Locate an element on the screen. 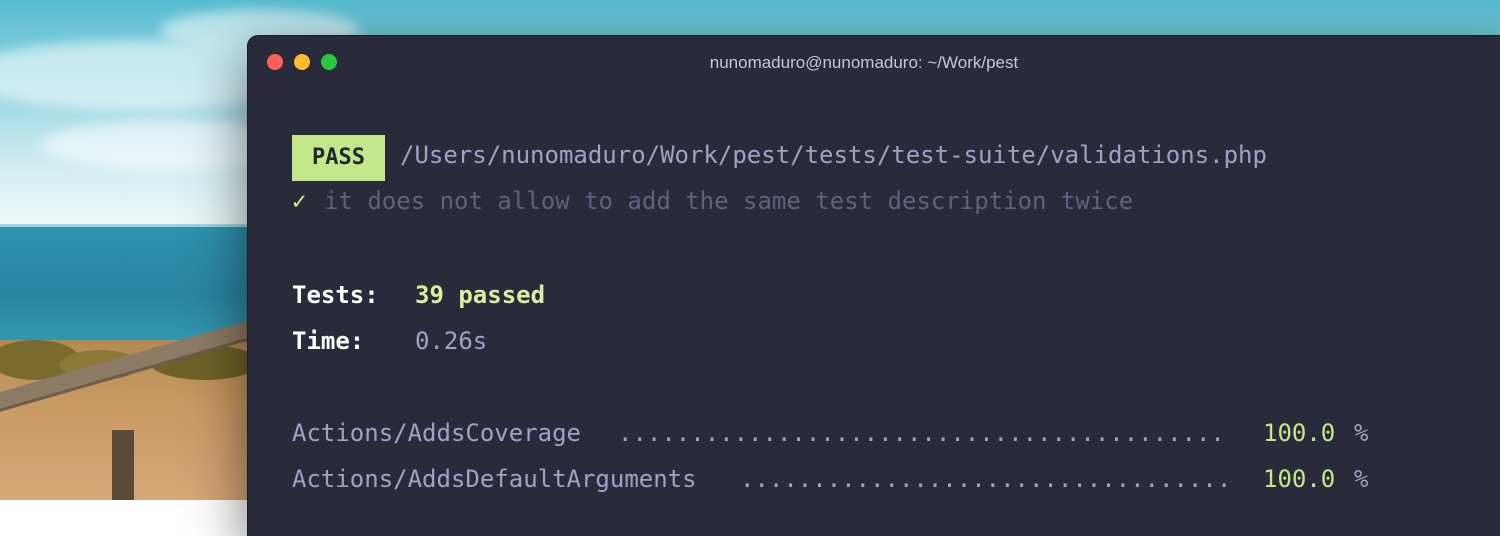  coverage-name: Actions/AddsDefaultArguments is located at coordinates (494, 479).